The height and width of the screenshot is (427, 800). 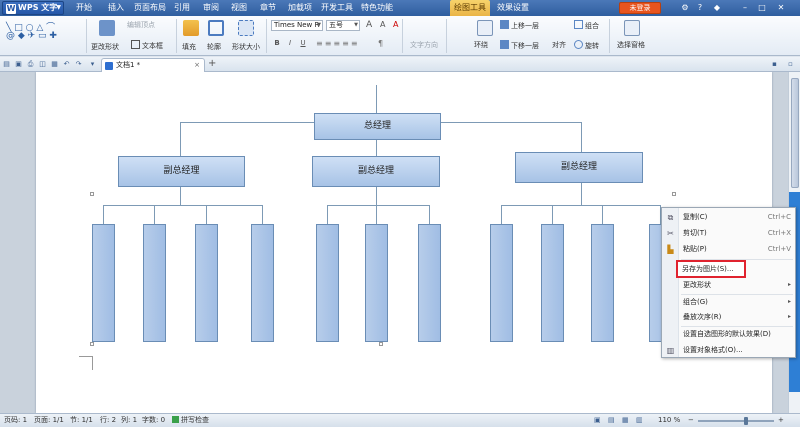 I want to click on ceo-box: 总经理, so click(x=377, y=126).